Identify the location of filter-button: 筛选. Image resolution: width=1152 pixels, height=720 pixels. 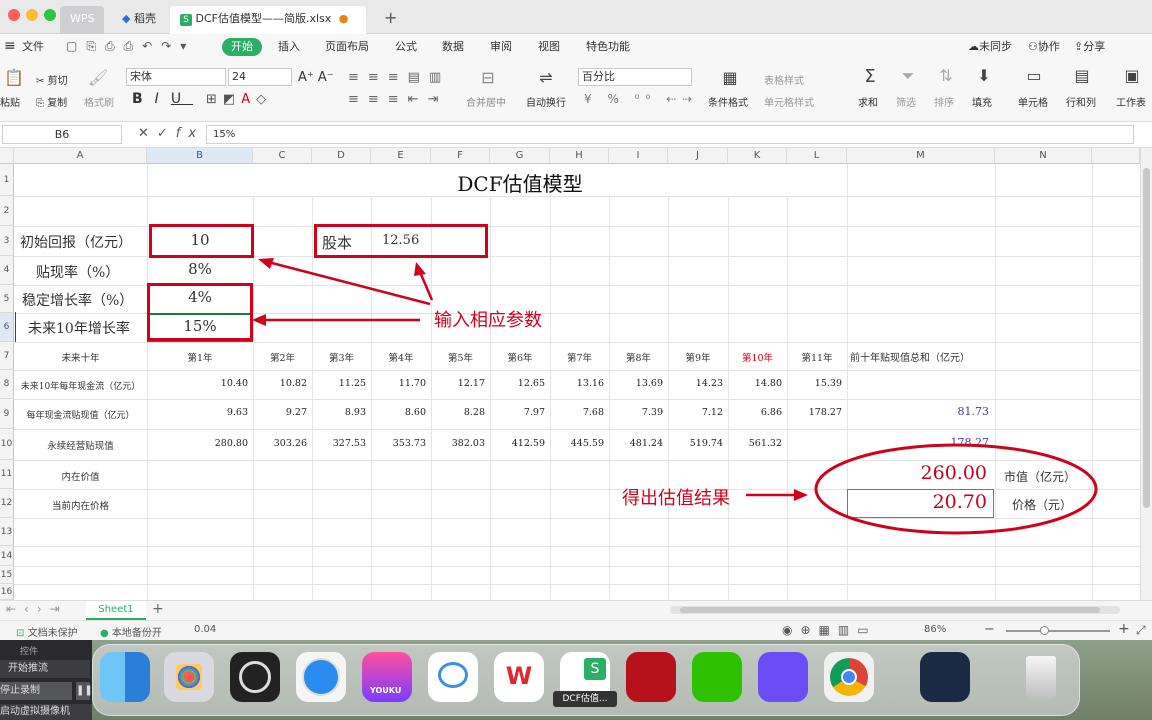
(906, 101).